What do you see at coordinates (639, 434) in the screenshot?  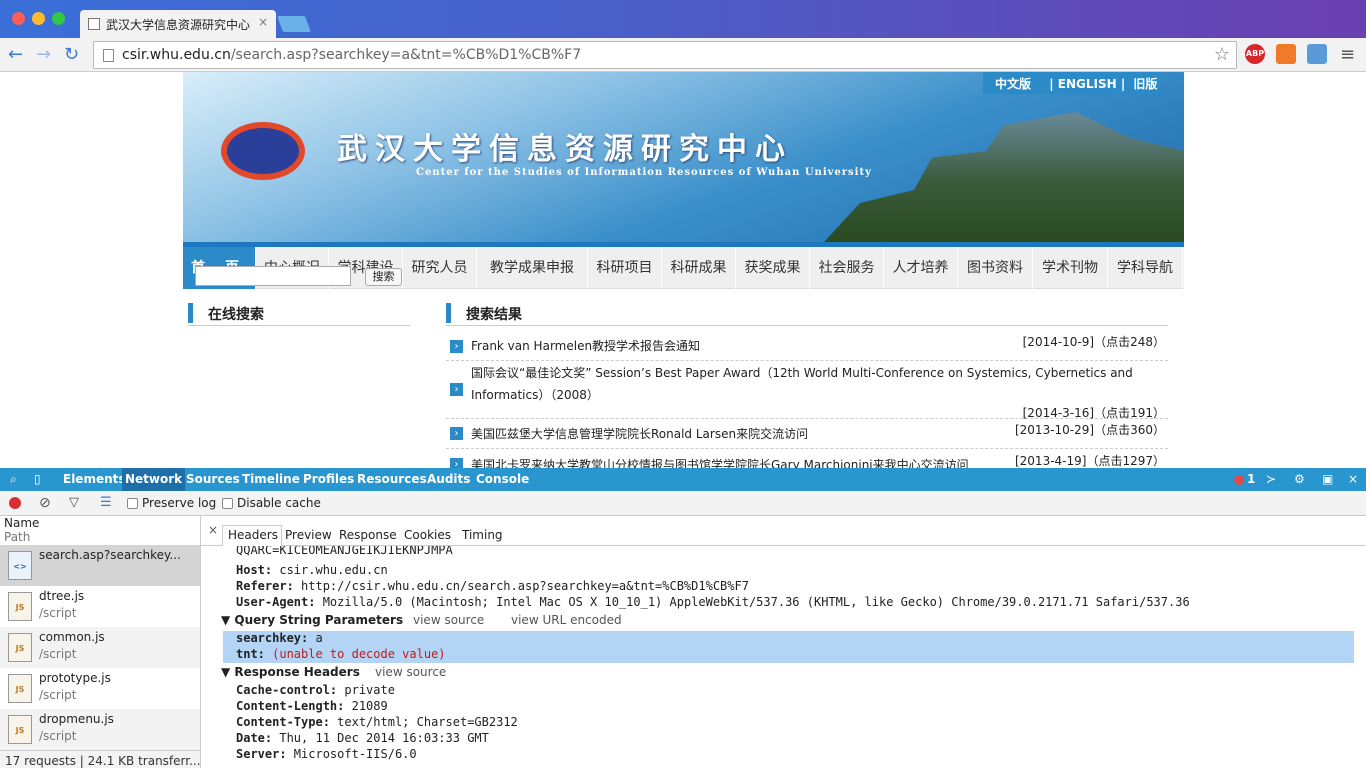 I see `result-title: 美国匹兹堡大学信息管理学院院长Ronald Larsen来院交流访问` at bounding box center [639, 434].